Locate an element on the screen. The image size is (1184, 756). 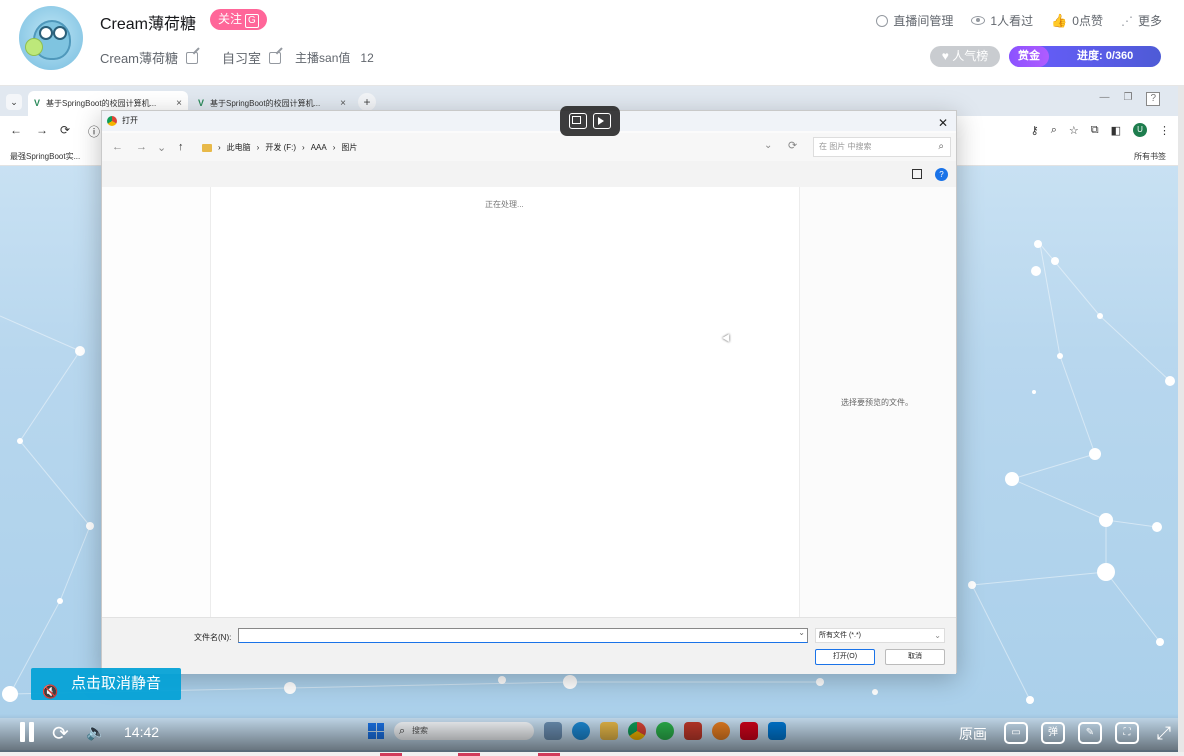
room-info-line: Cream薄荷糖 自习室 主播san值 12 is located at coordinates (237, 57).